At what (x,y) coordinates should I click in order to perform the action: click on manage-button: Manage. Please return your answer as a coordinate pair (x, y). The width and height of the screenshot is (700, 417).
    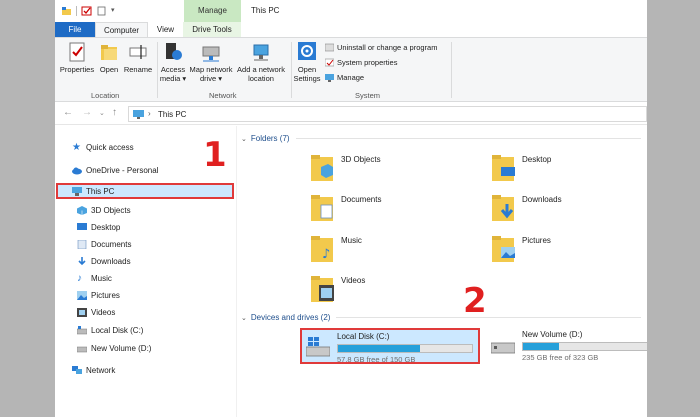
    Looking at the image, I should click on (344, 77).